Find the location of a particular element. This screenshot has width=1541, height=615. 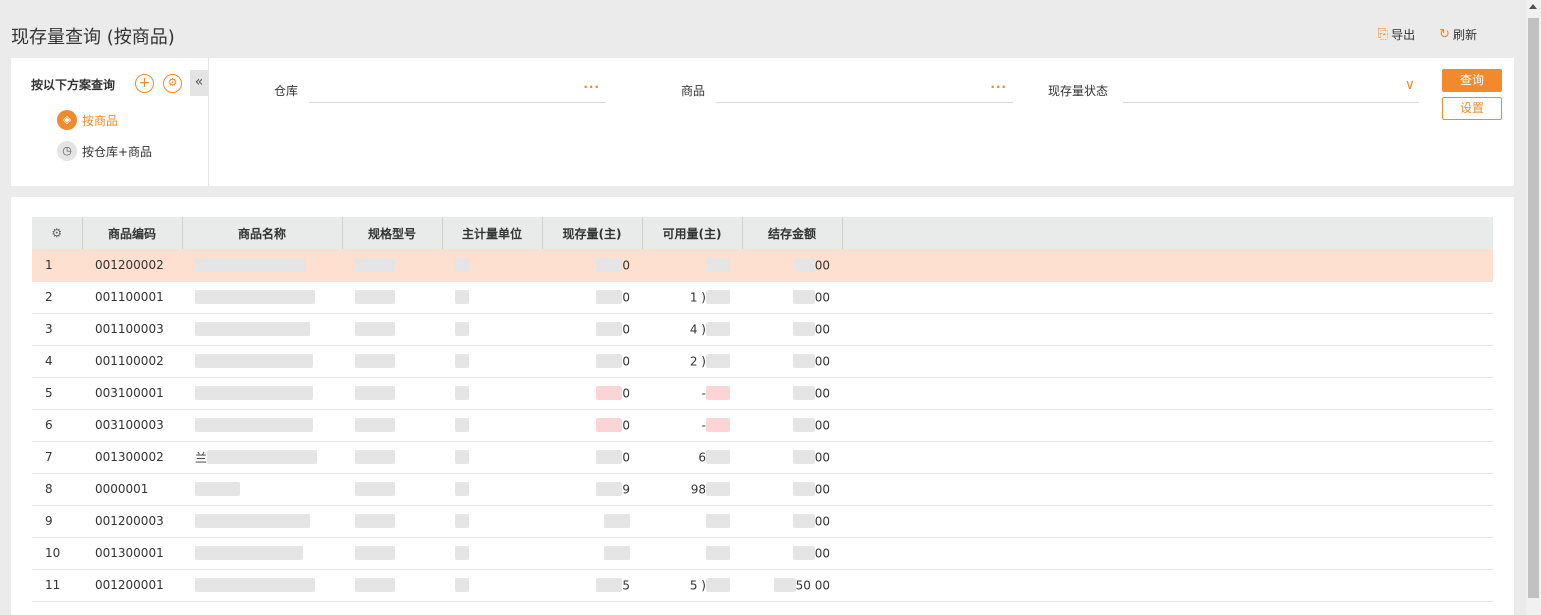

table-row: 10 001300001 00 is located at coordinates (762, 553).